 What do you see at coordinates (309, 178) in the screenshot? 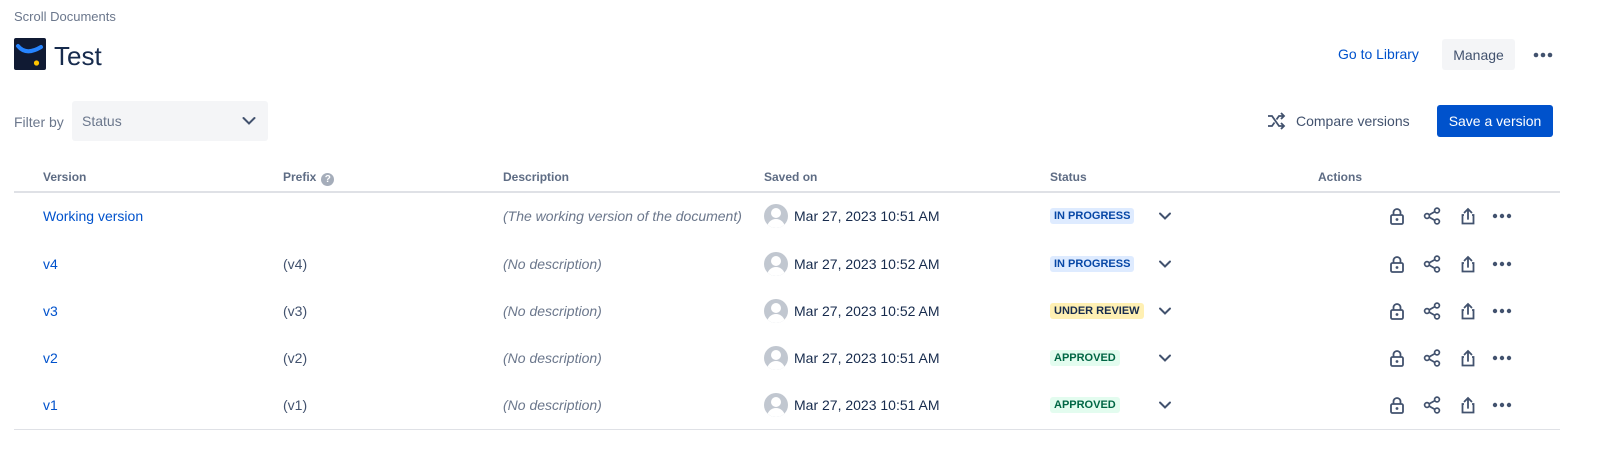
I see `column-header-prefix: Prefix?` at bounding box center [309, 178].